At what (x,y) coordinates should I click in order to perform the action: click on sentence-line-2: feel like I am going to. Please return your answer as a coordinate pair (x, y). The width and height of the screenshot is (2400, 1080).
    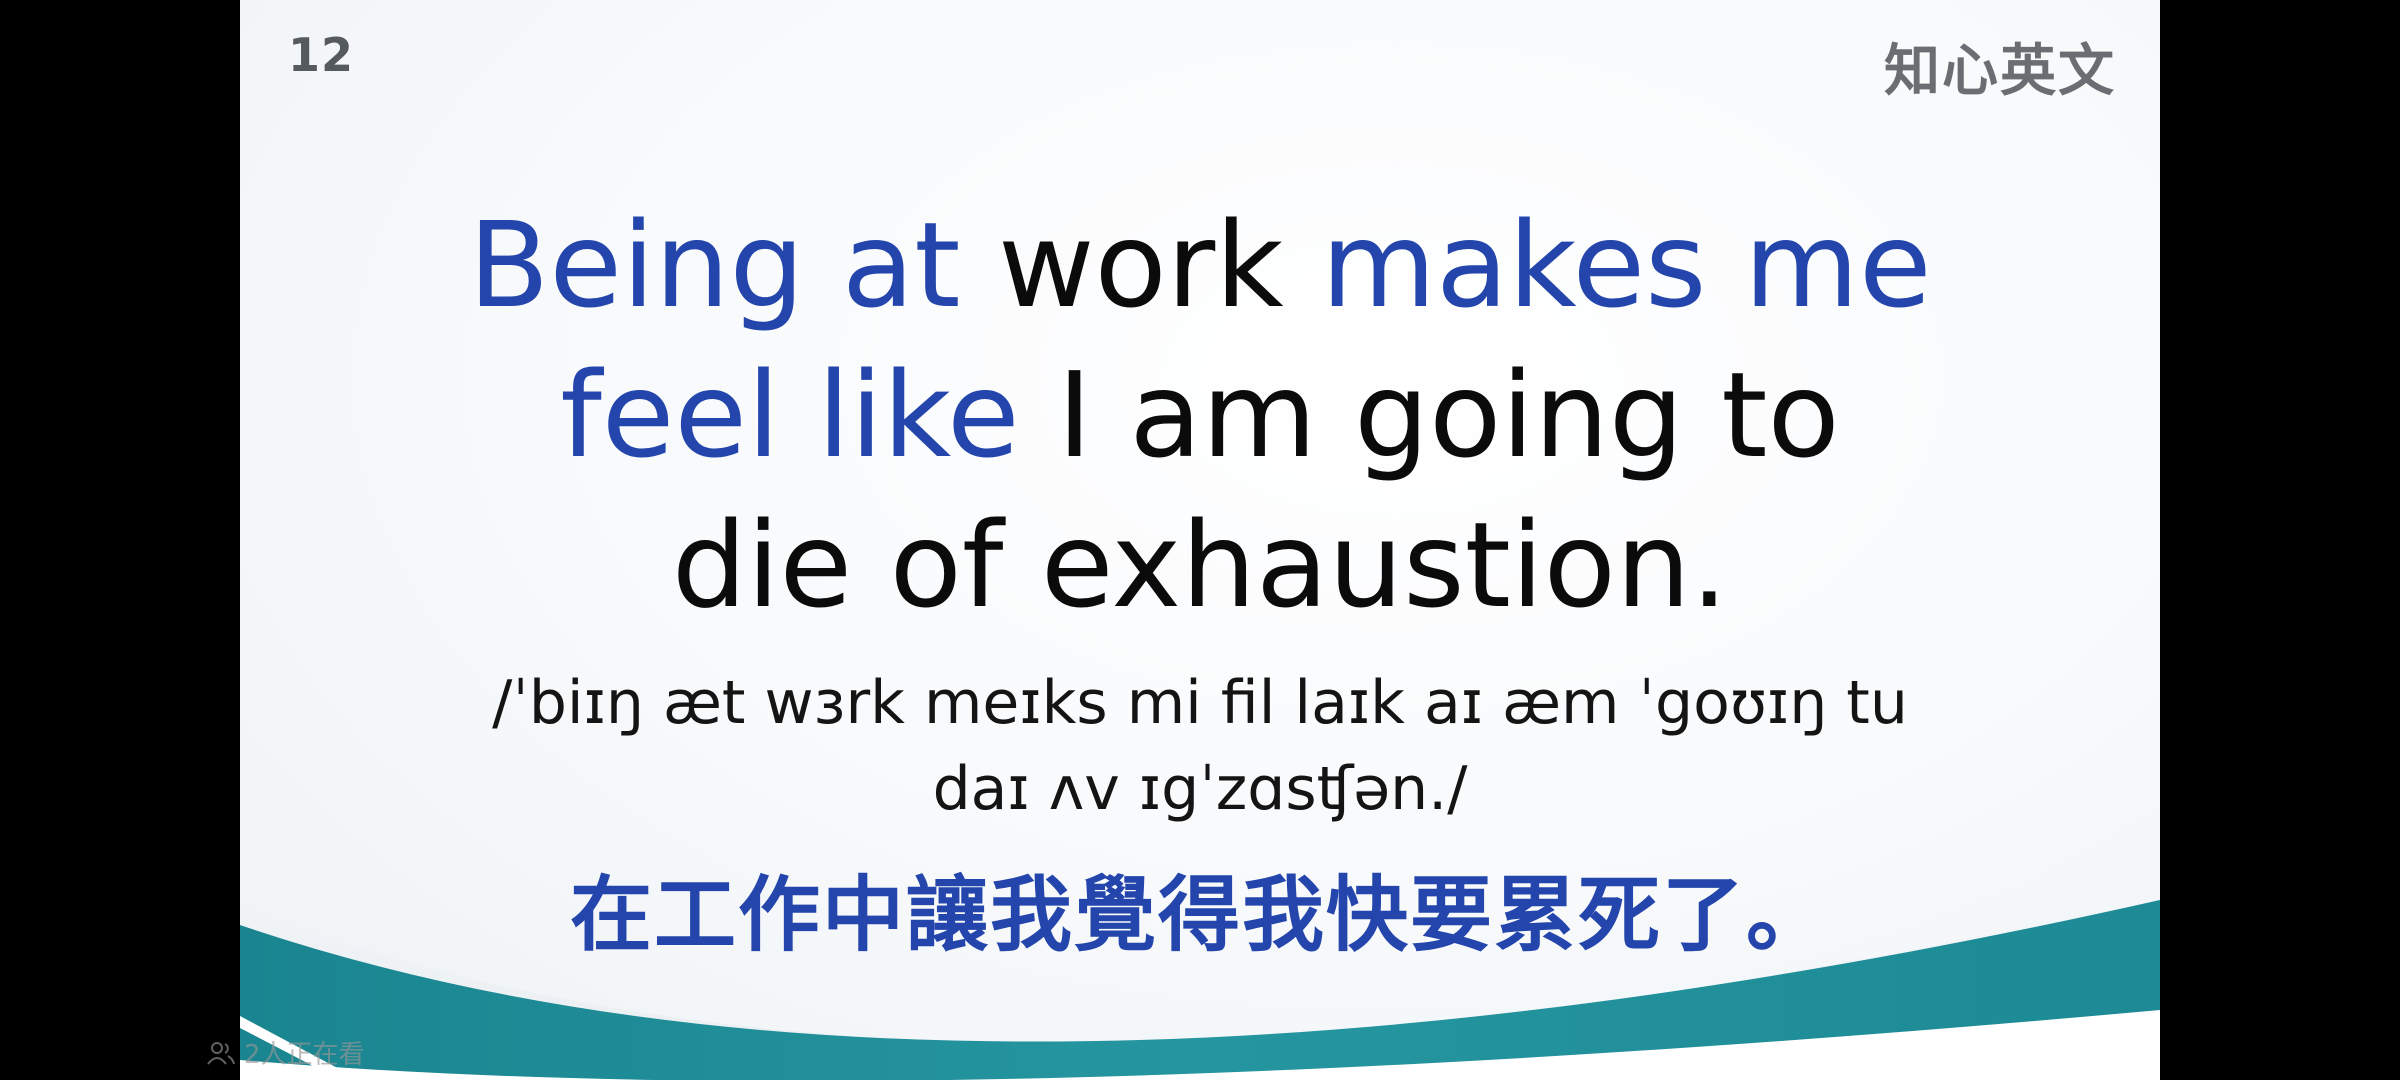
    Looking at the image, I should click on (1200, 415).